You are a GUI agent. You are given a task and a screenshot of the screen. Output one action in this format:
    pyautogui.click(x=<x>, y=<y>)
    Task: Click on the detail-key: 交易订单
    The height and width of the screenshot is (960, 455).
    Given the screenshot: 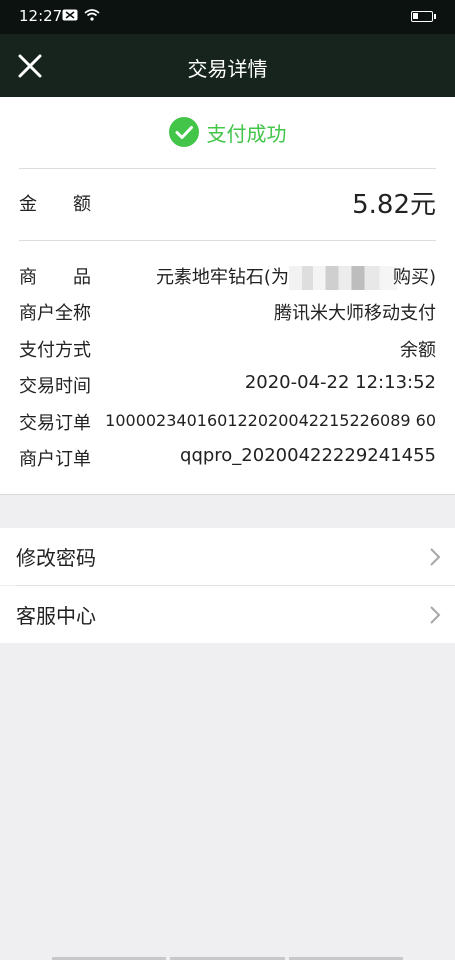 What is the action you would take?
    pyautogui.click(x=55, y=423)
    